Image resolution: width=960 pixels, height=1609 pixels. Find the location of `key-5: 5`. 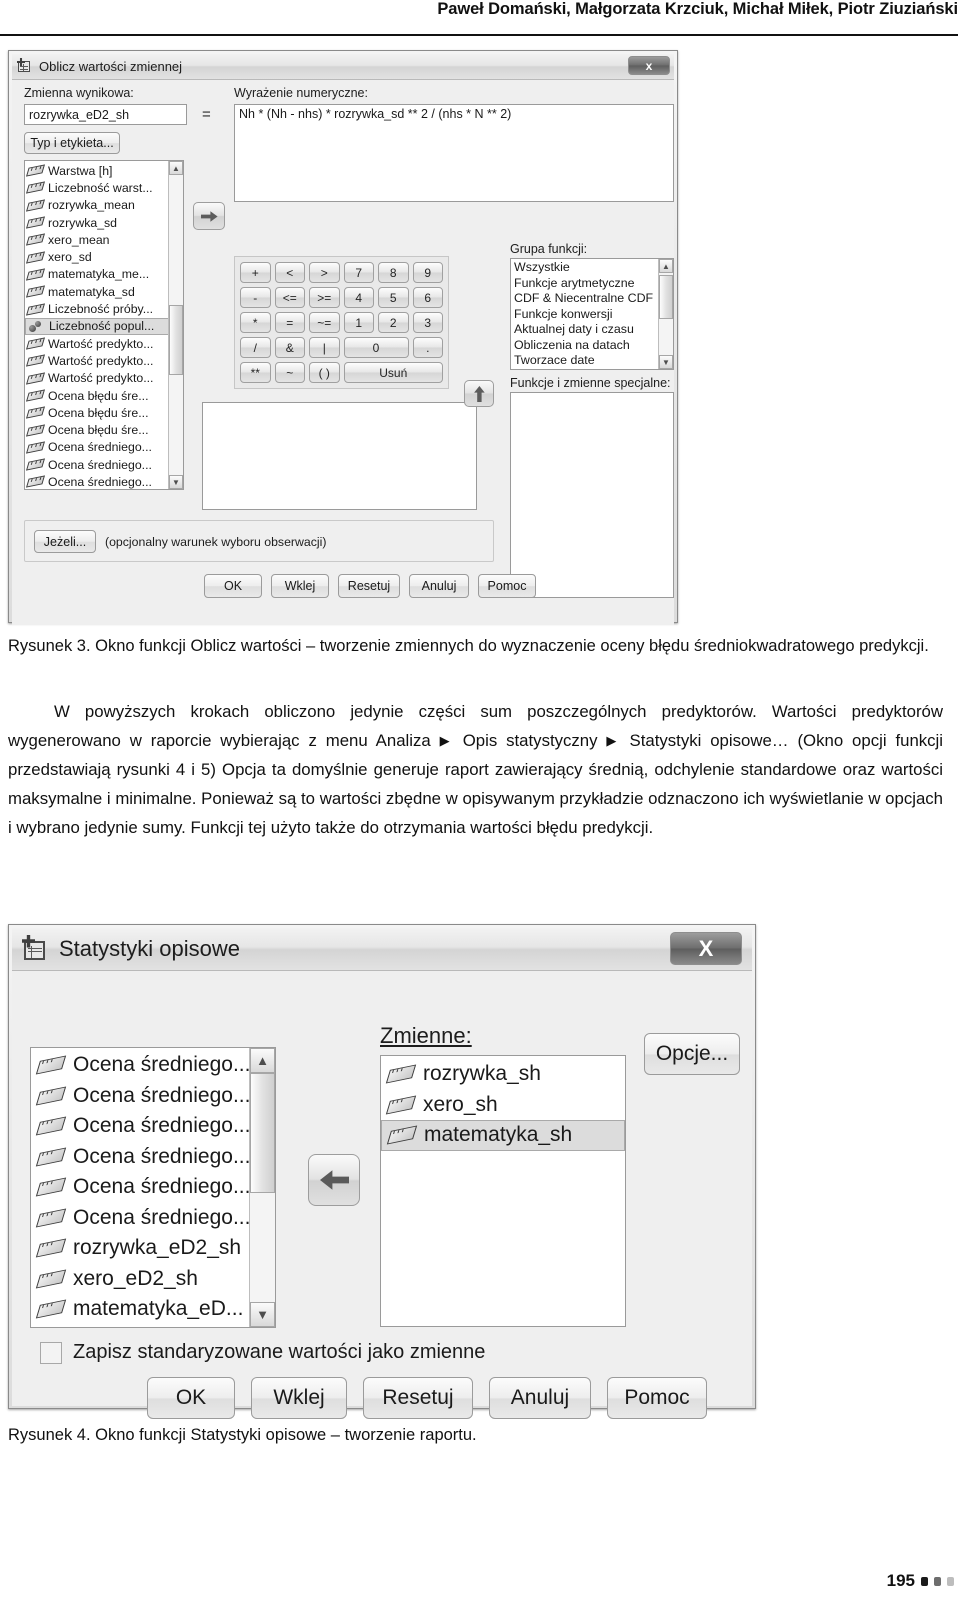

key-5: 5 is located at coordinates (393, 297).